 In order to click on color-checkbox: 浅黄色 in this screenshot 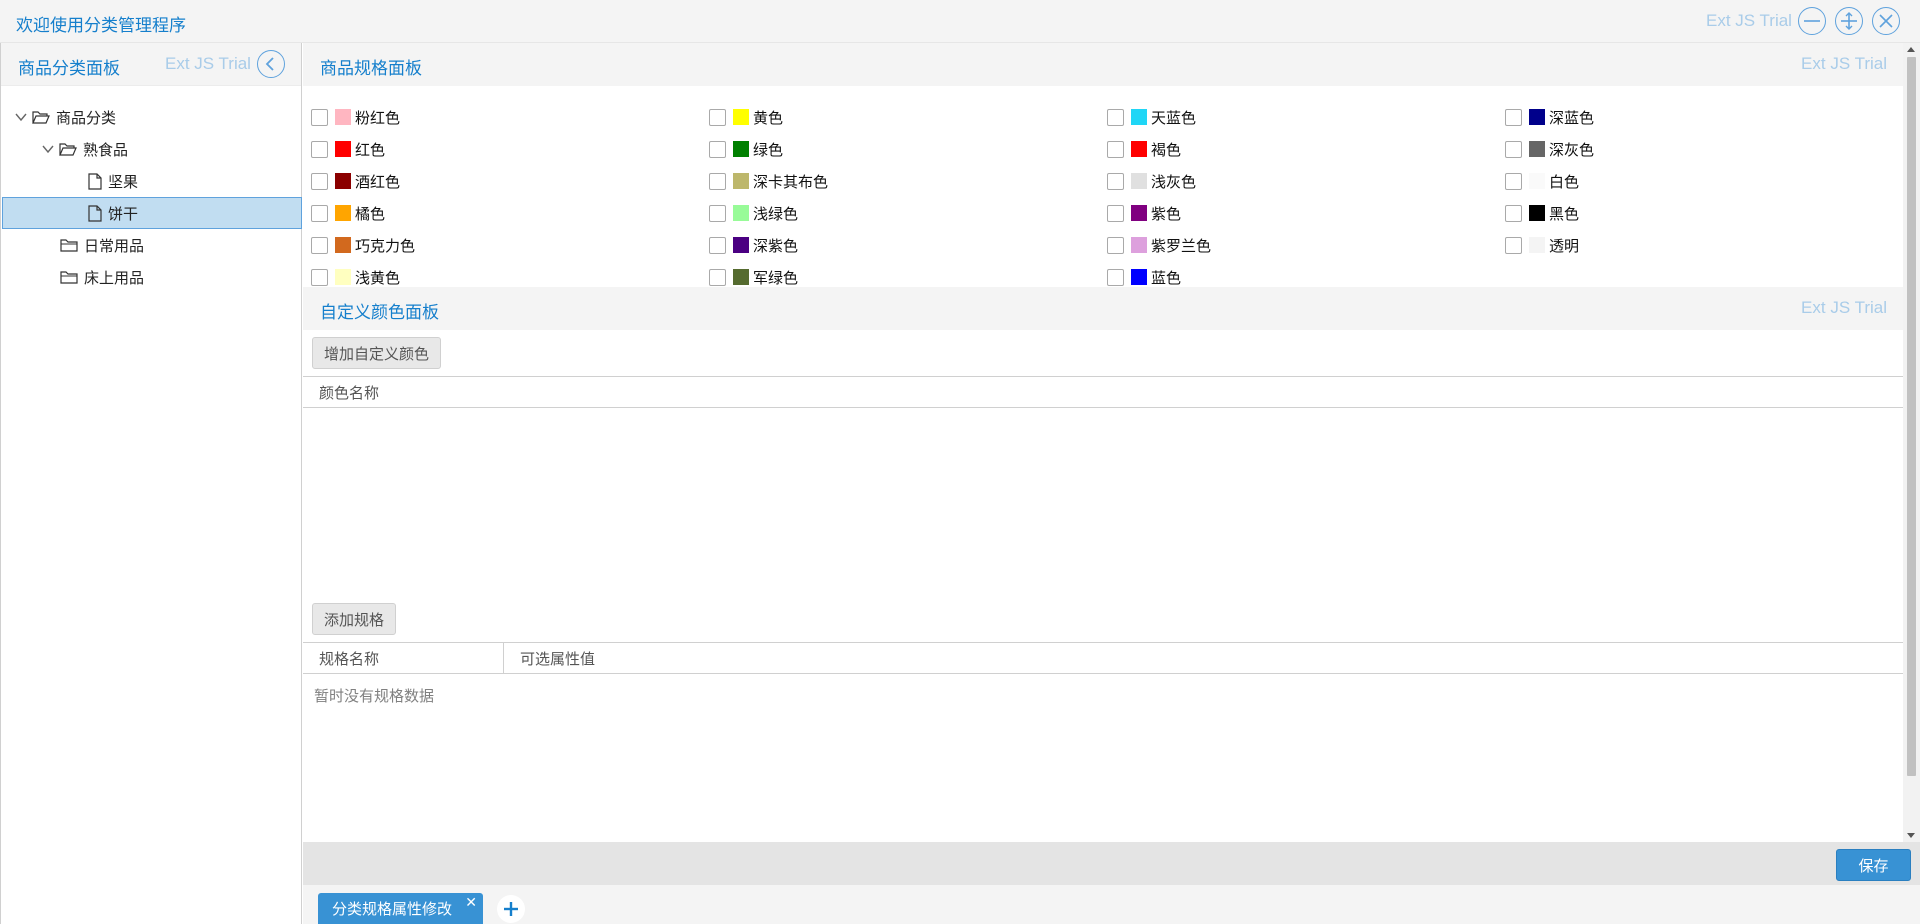, I will do `click(355, 277)`.